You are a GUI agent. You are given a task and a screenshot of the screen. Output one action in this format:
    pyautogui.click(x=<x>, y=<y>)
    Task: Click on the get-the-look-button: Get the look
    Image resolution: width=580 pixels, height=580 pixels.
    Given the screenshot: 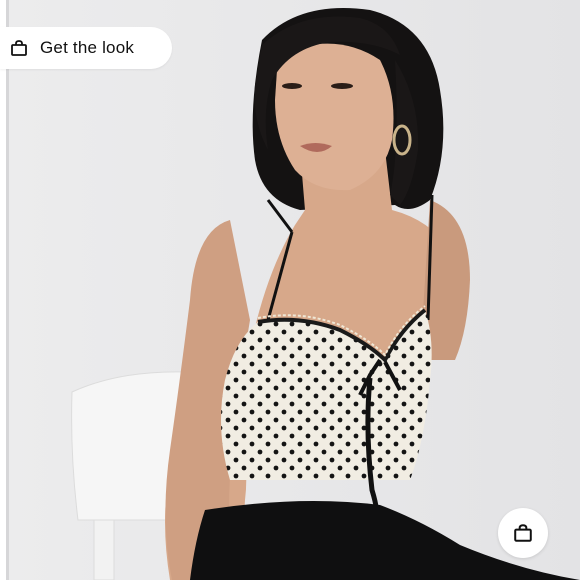 What is the action you would take?
    pyautogui.click(x=86, y=48)
    